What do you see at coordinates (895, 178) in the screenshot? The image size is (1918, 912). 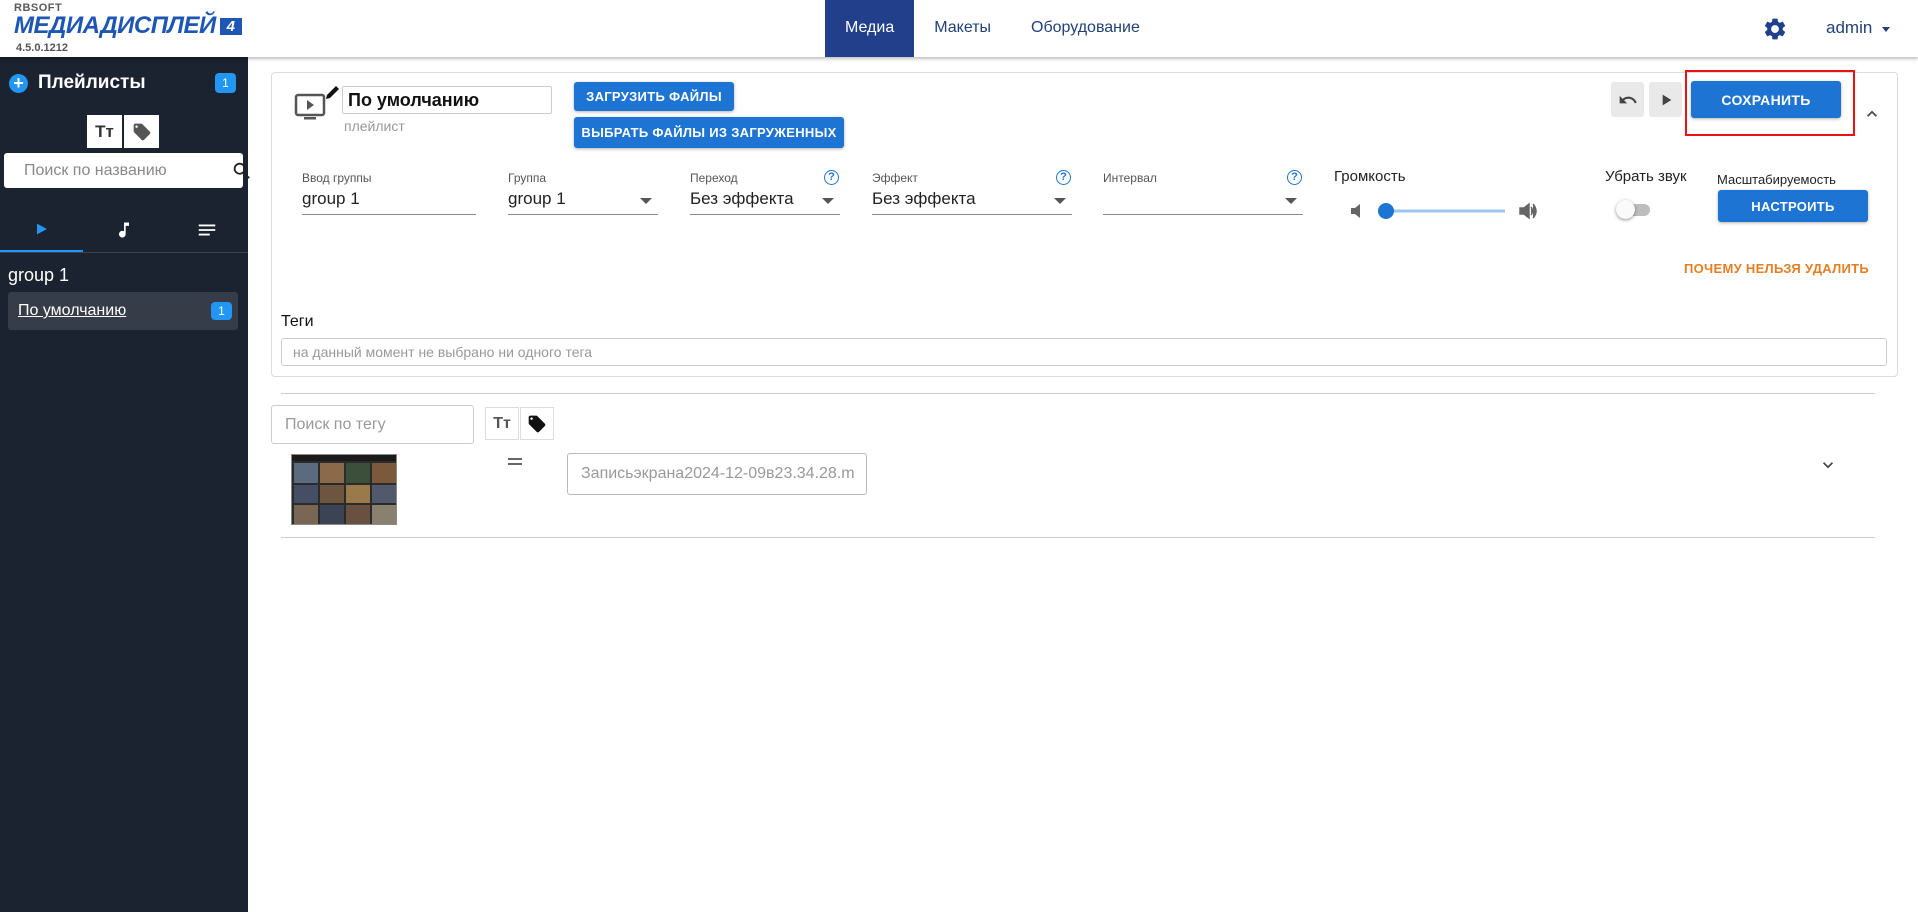 I see `effect-label: Эффект` at bounding box center [895, 178].